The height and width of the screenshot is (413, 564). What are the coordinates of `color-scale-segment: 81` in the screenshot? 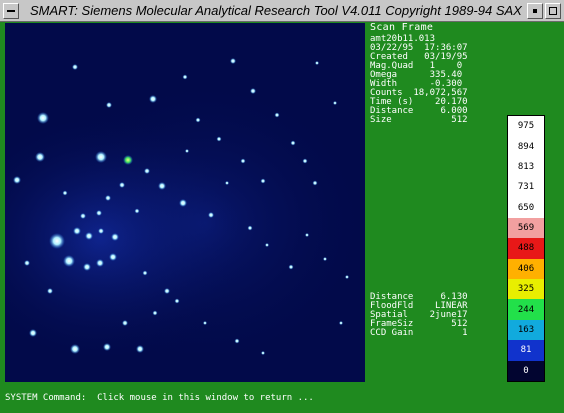 It's located at (526, 350).